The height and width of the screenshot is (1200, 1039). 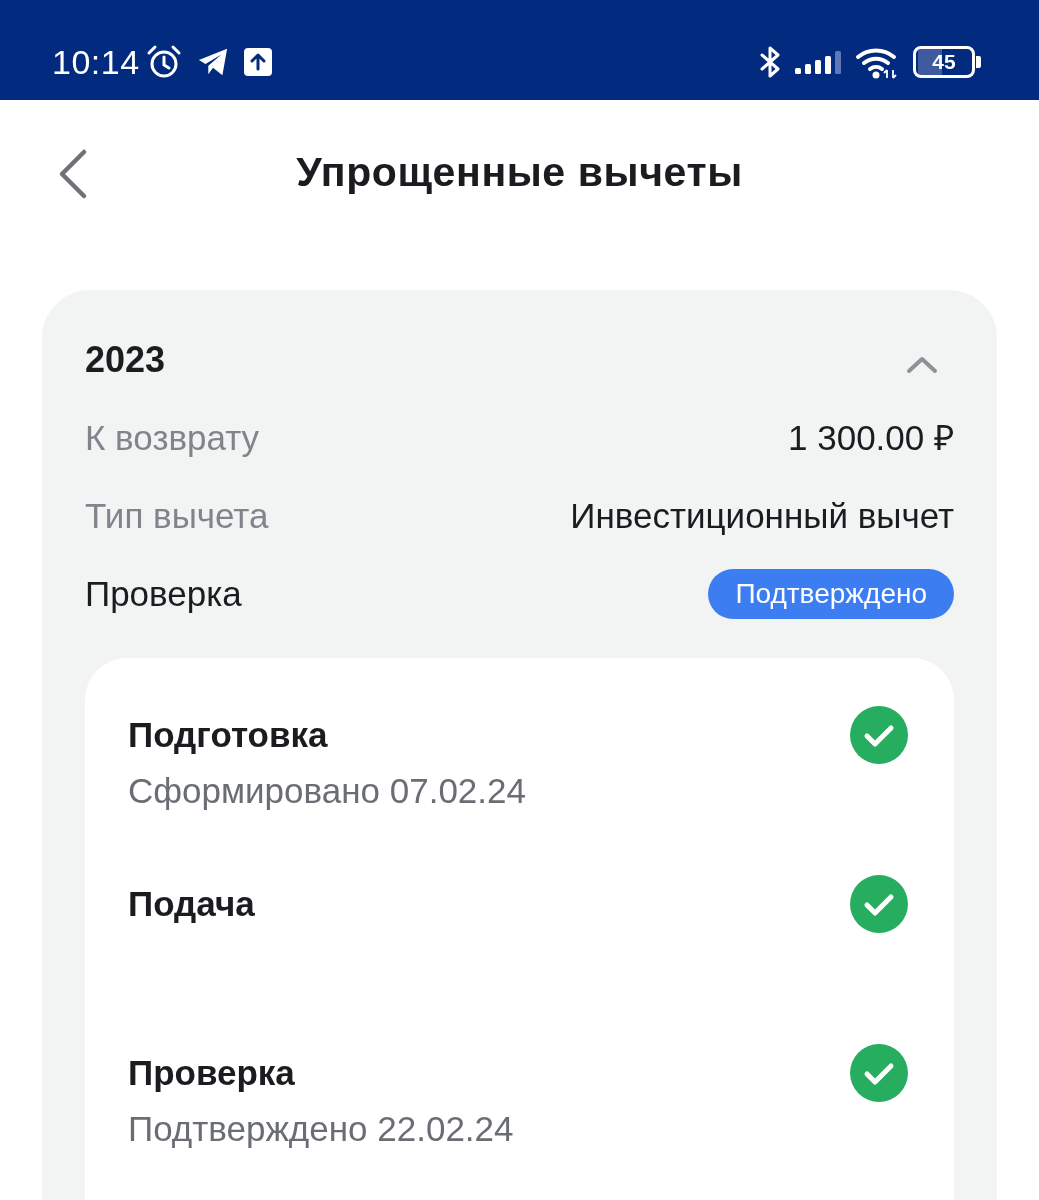 What do you see at coordinates (212, 1073) in the screenshot?
I see `step-title: Проверка` at bounding box center [212, 1073].